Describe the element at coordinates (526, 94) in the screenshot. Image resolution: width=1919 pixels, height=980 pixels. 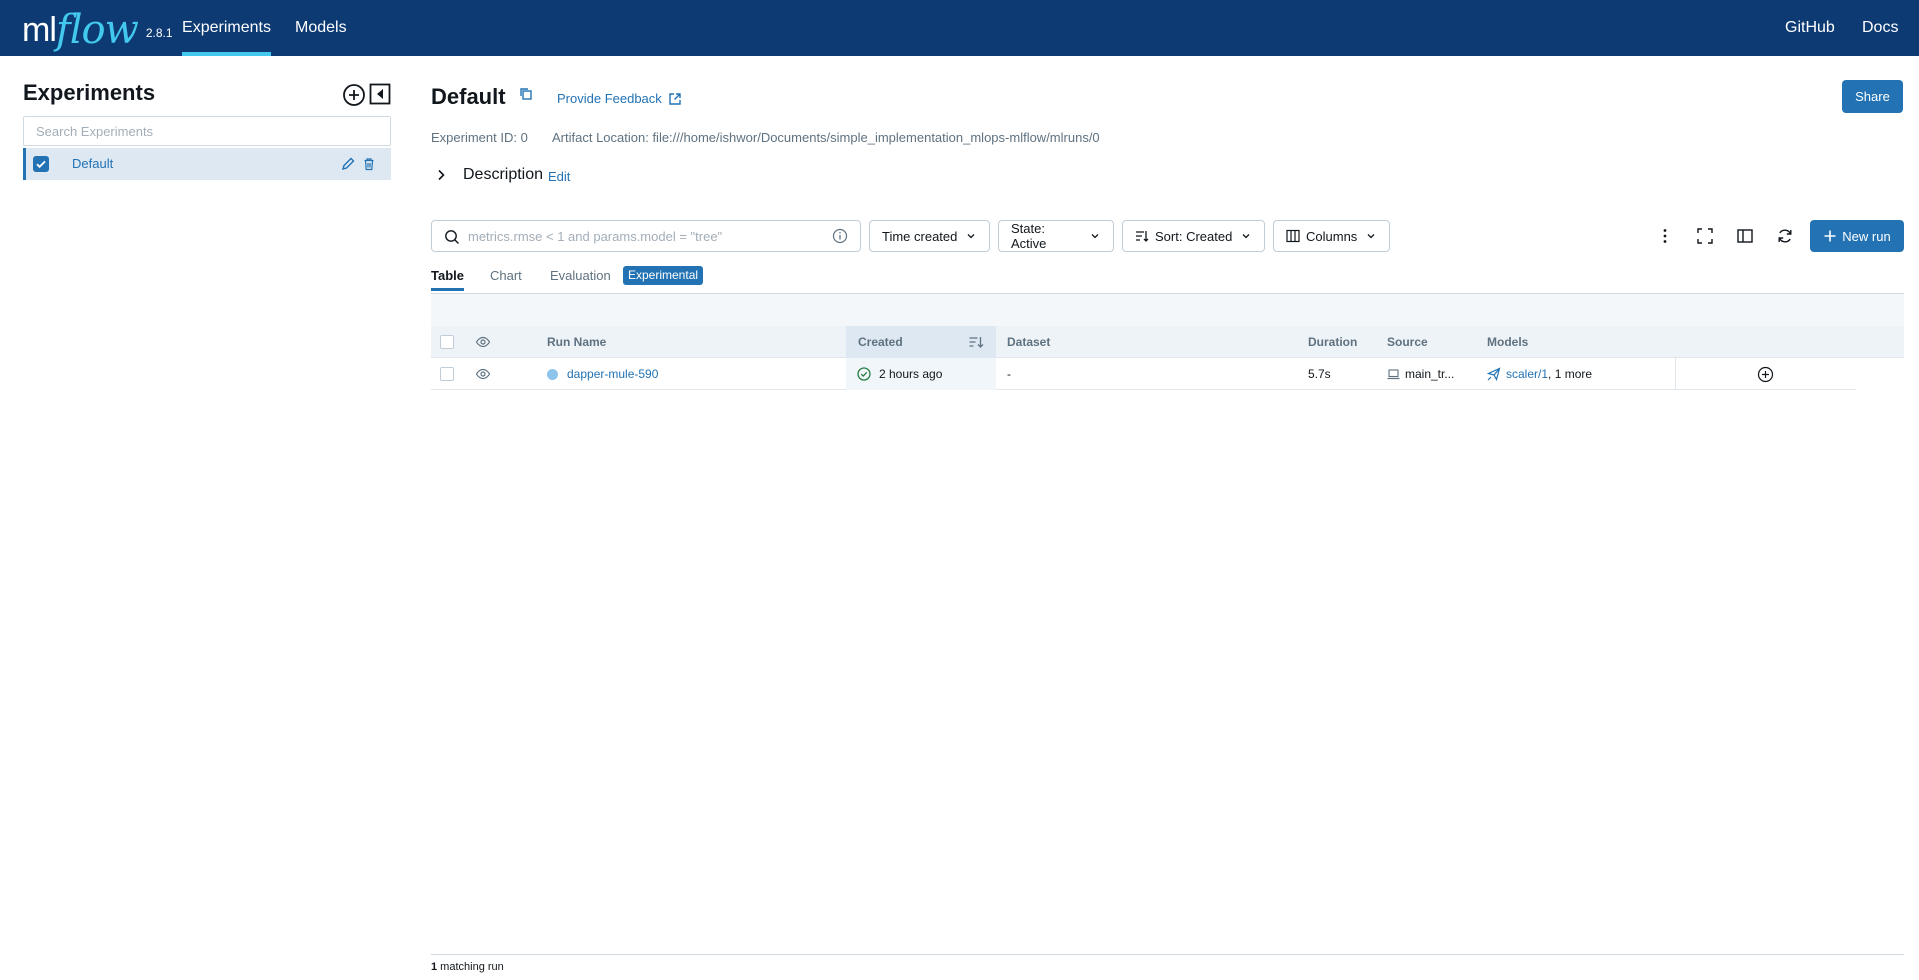
I see `copy-icon` at that location.